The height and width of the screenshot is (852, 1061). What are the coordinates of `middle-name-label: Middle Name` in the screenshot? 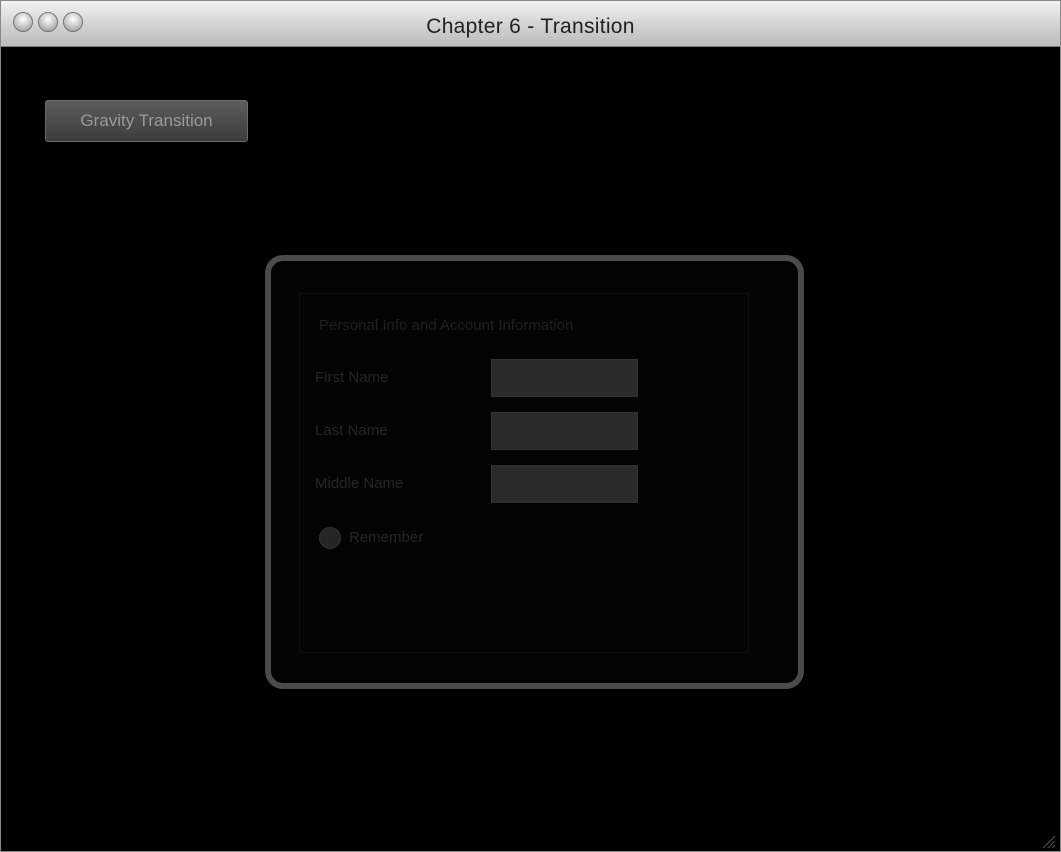 It's located at (359, 483).